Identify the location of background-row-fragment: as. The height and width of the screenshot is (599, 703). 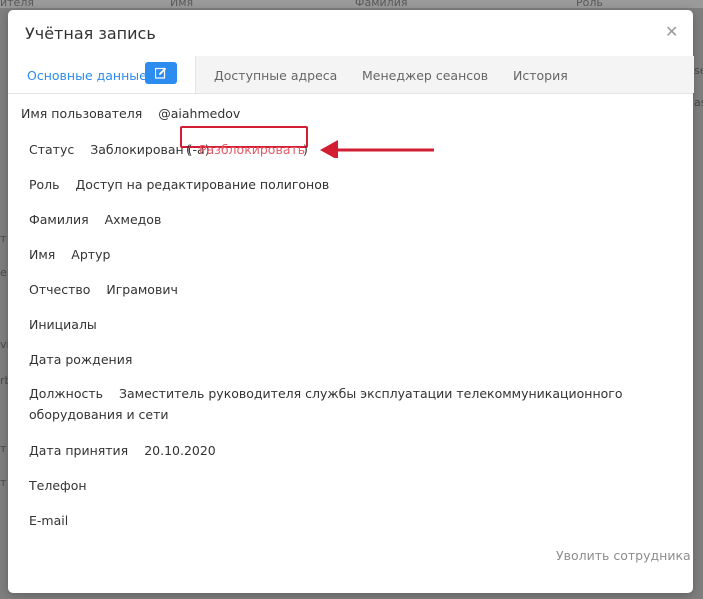
(698, 102).